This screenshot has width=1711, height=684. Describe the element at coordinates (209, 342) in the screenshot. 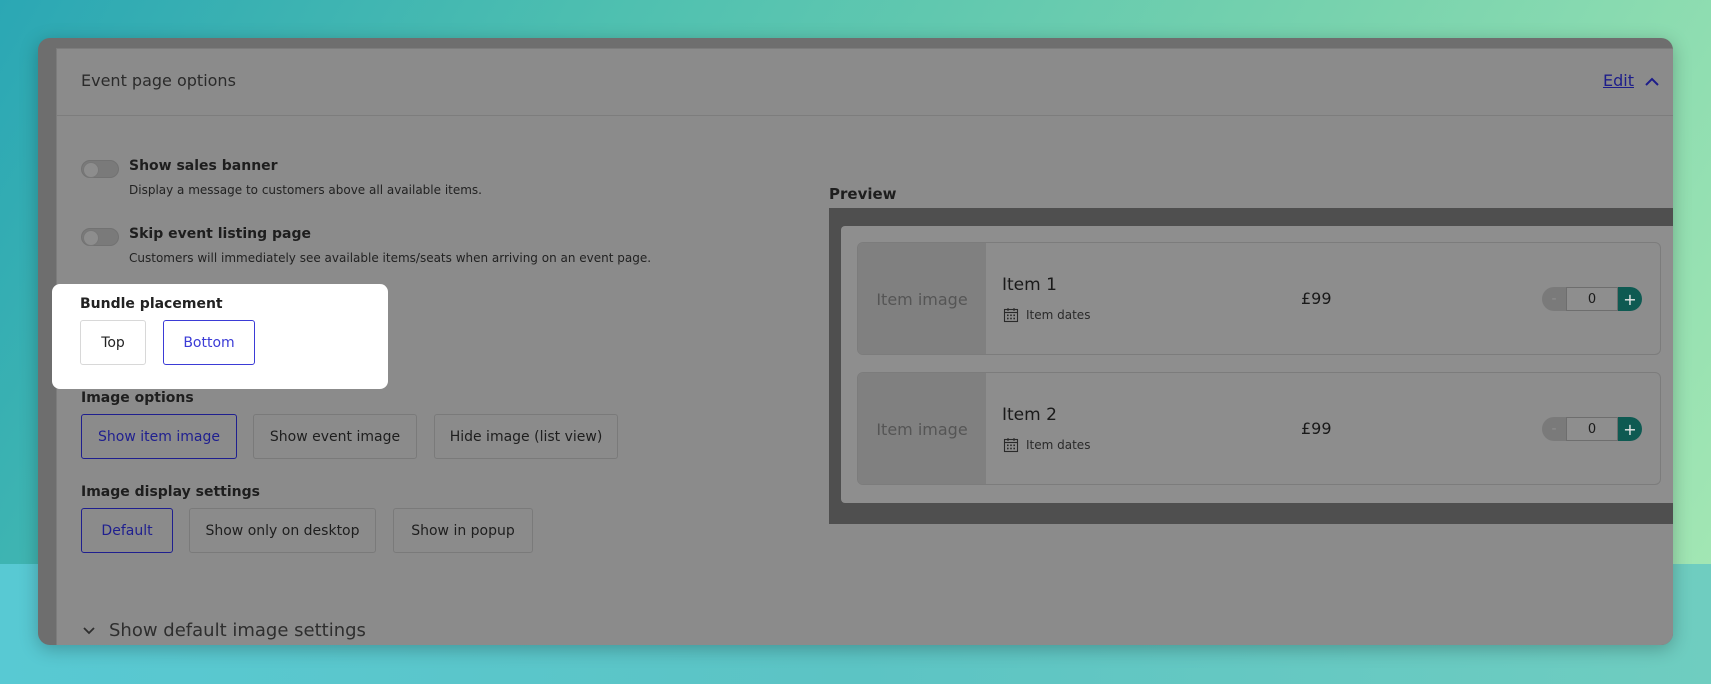

I see `bundle-bottom-button: Bottom` at that location.